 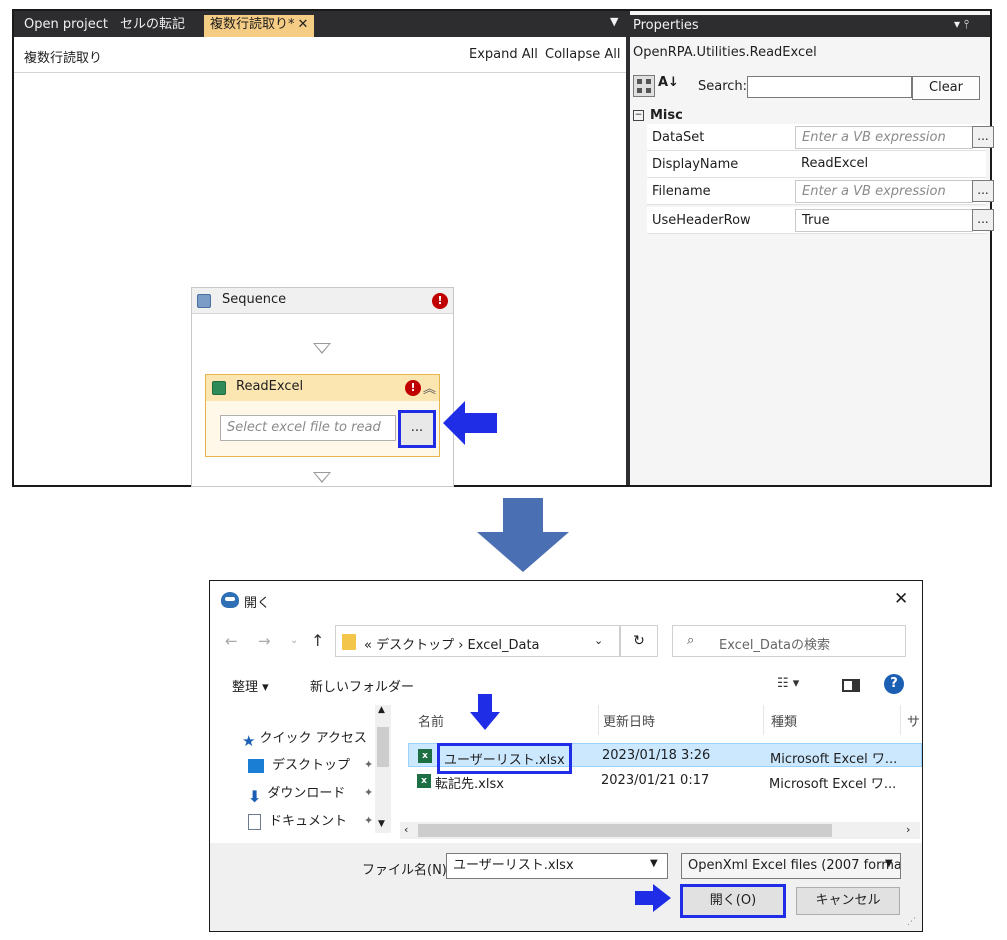 I want to click on view-options-icon: ☷ ▾, so click(x=788, y=683).